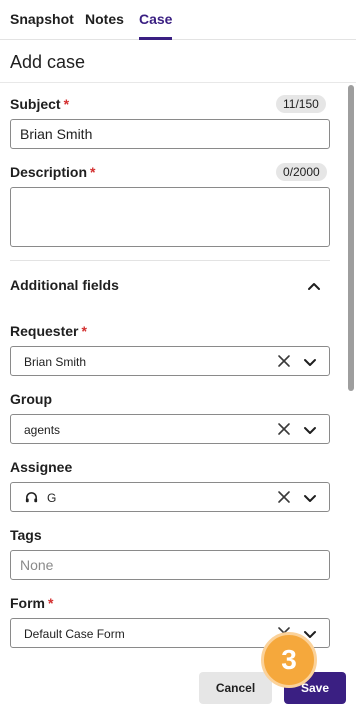 This screenshot has width=356, height=712. Describe the element at coordinates (53, 172) in the screenshot. I see `description-label: Description *` at that location.